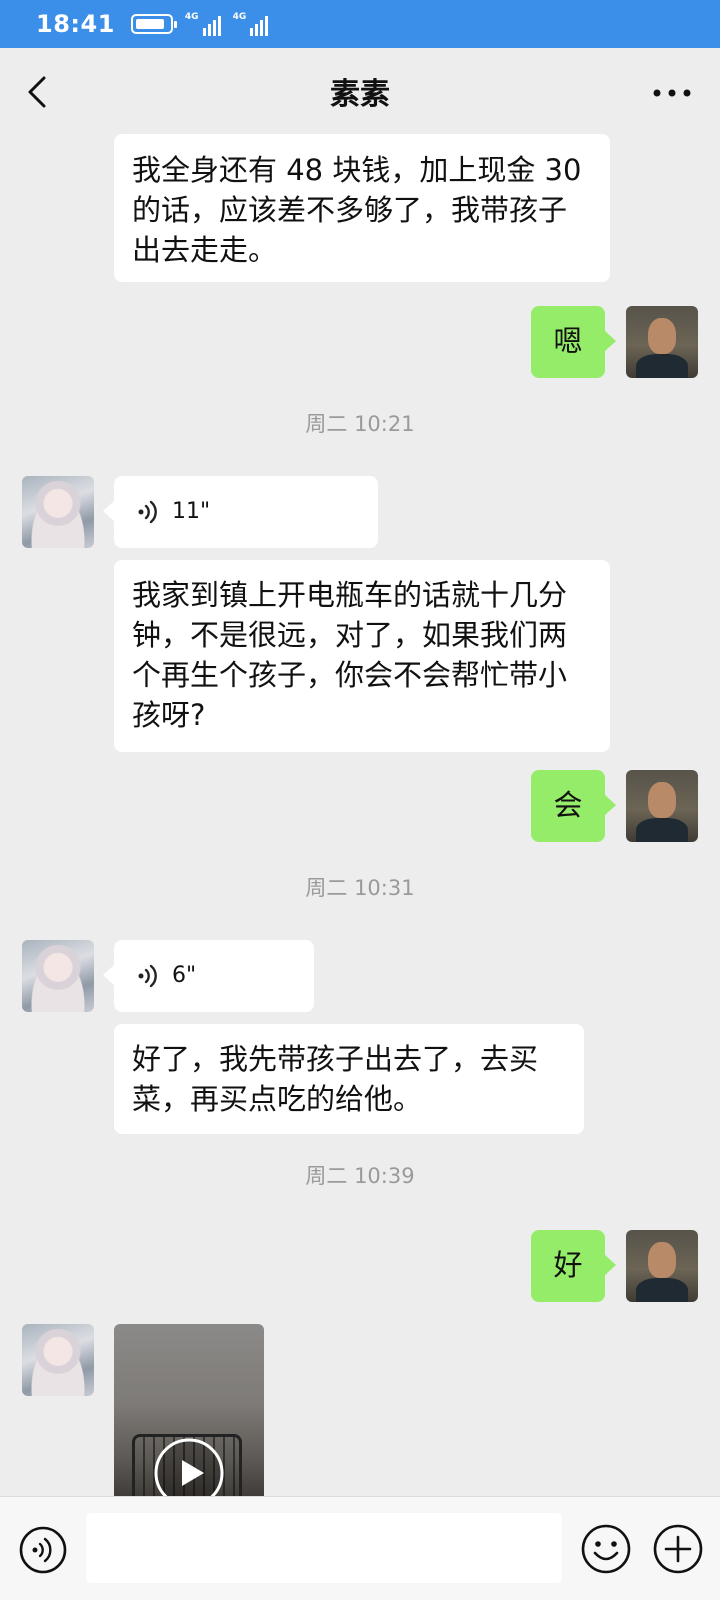 The width and height of the screenshot is (720, 1600). I want to click on status-bar: 18:41 4G 4G, so click(360, 24).